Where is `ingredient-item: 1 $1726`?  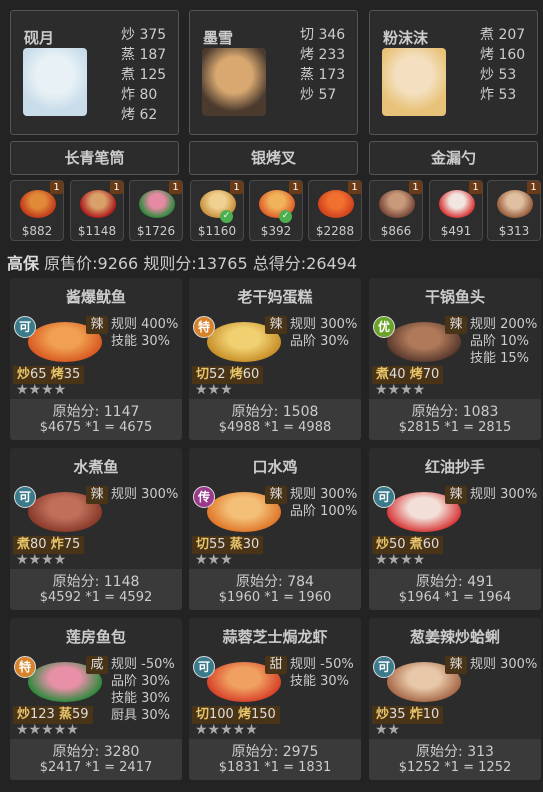
ingredient-item: 1 $1726 is located at coordinates (156, 210).